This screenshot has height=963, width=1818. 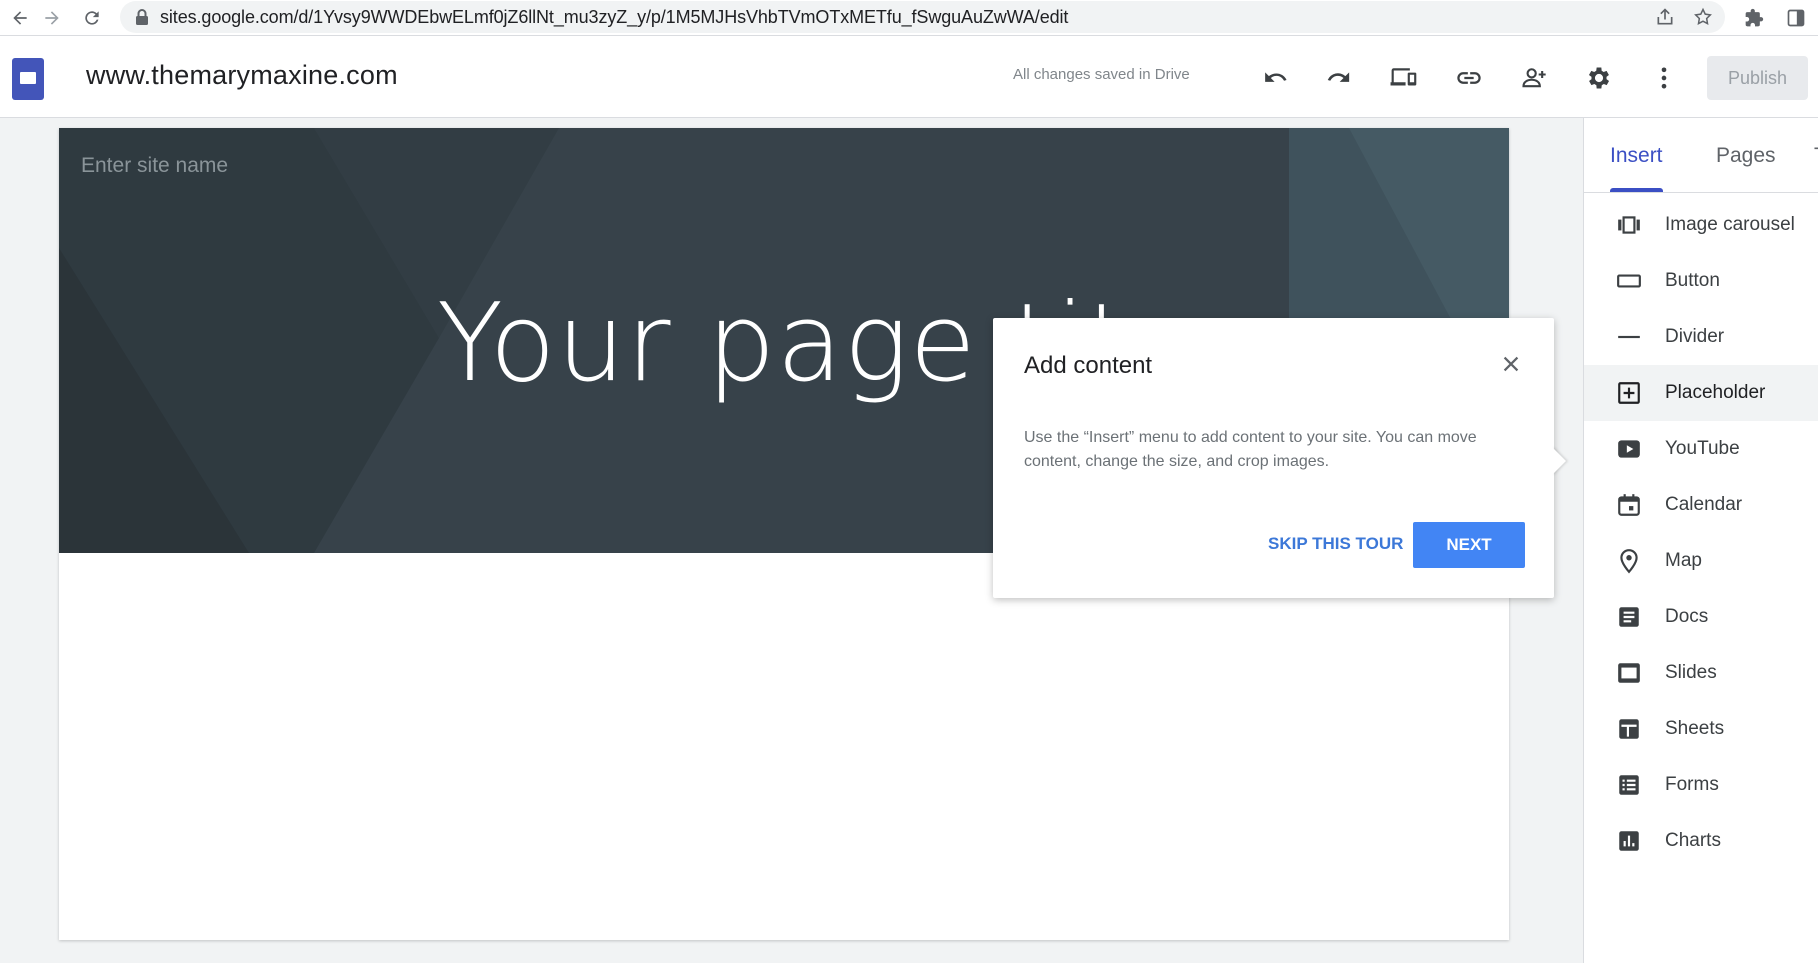 What do you see at coordinates (154, 166) in the screenshot?
I see `site-name-input: Enter site name` at bounding box center [154, 166].